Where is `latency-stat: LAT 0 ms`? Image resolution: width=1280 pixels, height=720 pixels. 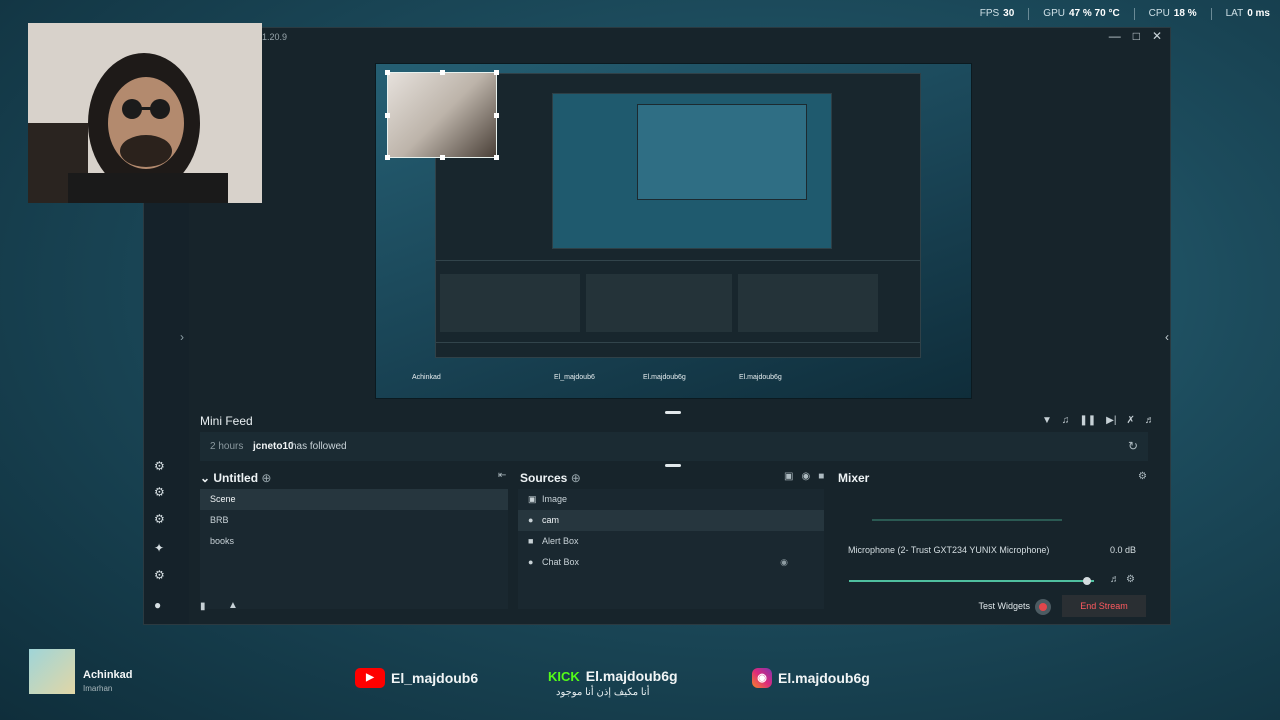 latency-stat: LAT 0 ms is located at coordinates (1247, 13).